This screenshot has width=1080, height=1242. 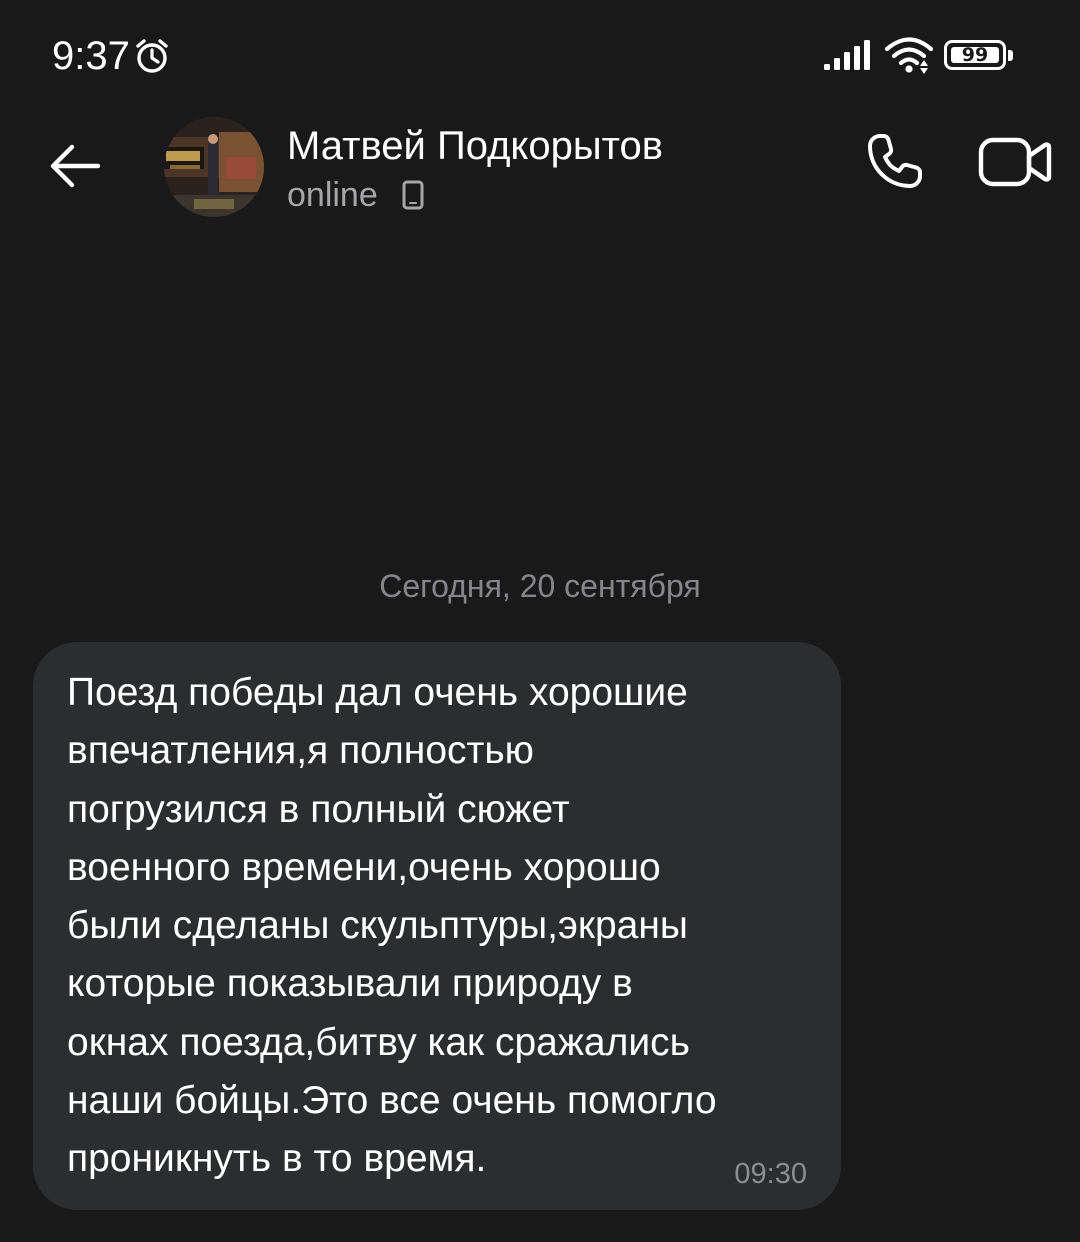 I want to click on avatar-image, so click(x=214, y=167).